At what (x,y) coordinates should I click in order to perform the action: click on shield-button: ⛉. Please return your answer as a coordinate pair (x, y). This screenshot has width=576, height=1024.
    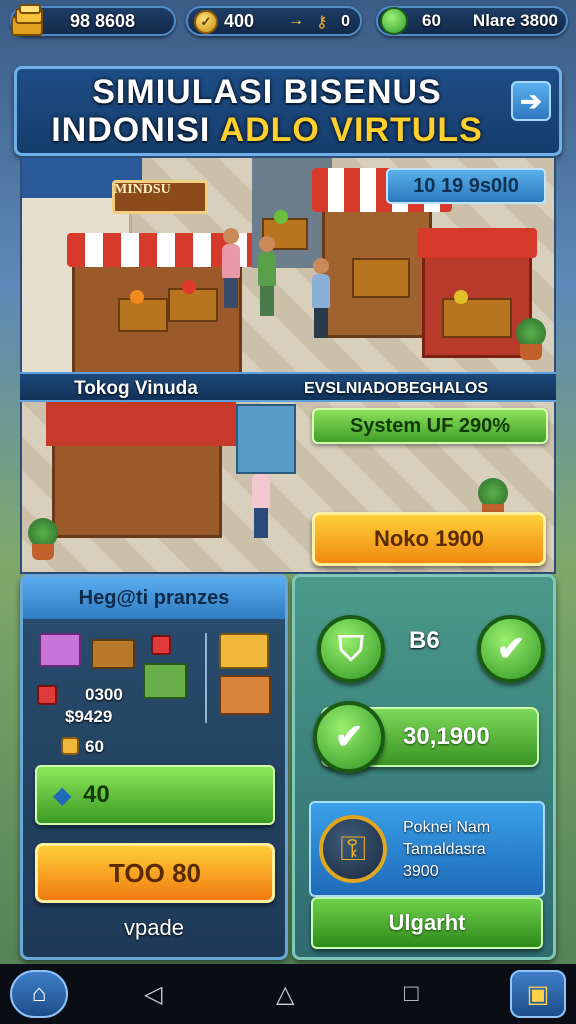
    Looking at the image, I should click on (351, 649).